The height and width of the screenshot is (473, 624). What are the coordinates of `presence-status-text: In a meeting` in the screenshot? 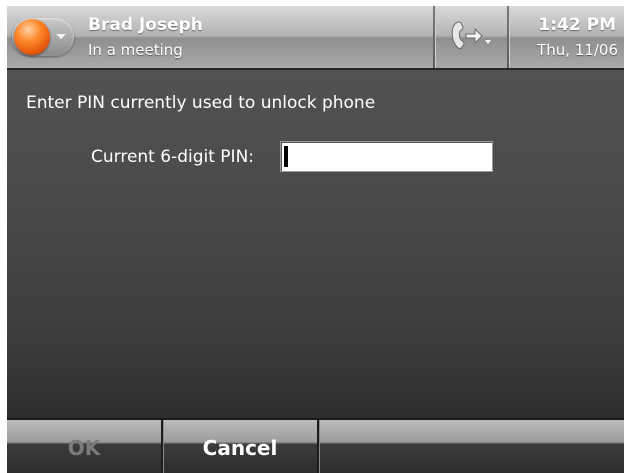 It's located at (135, 50).